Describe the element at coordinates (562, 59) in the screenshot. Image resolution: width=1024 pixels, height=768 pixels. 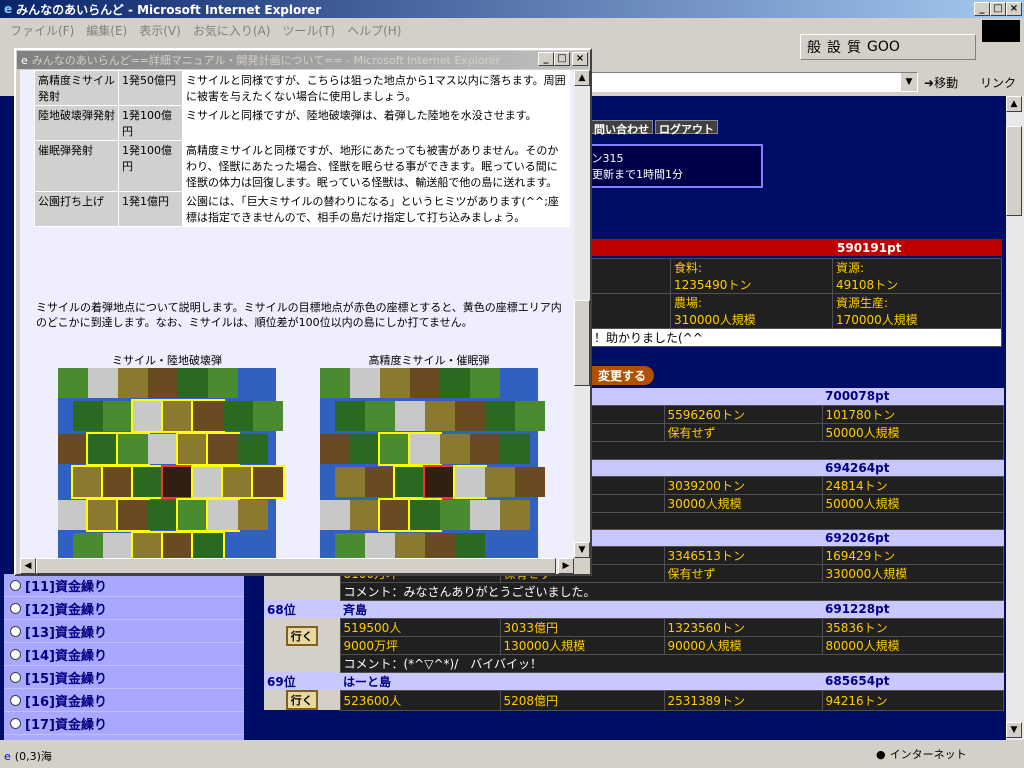
I see `popup-maximize-button: □` at that location.